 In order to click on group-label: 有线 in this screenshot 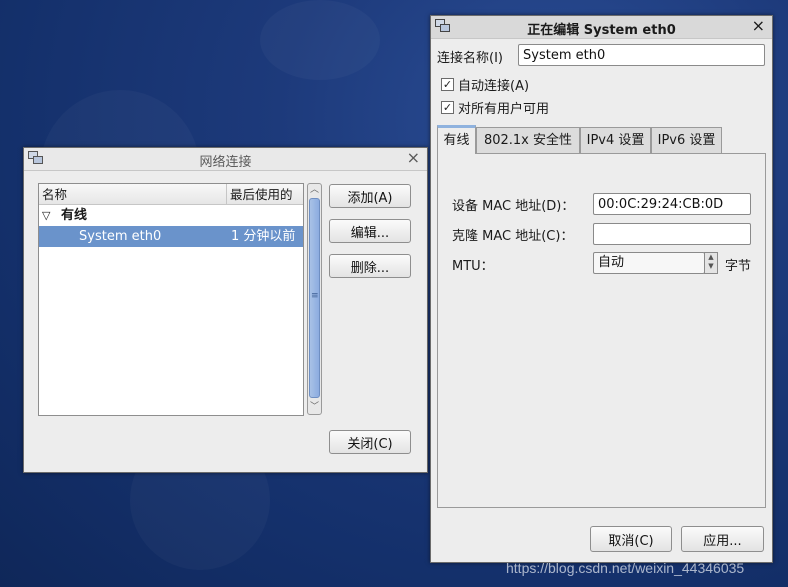, I will do `click(74, 215)`.